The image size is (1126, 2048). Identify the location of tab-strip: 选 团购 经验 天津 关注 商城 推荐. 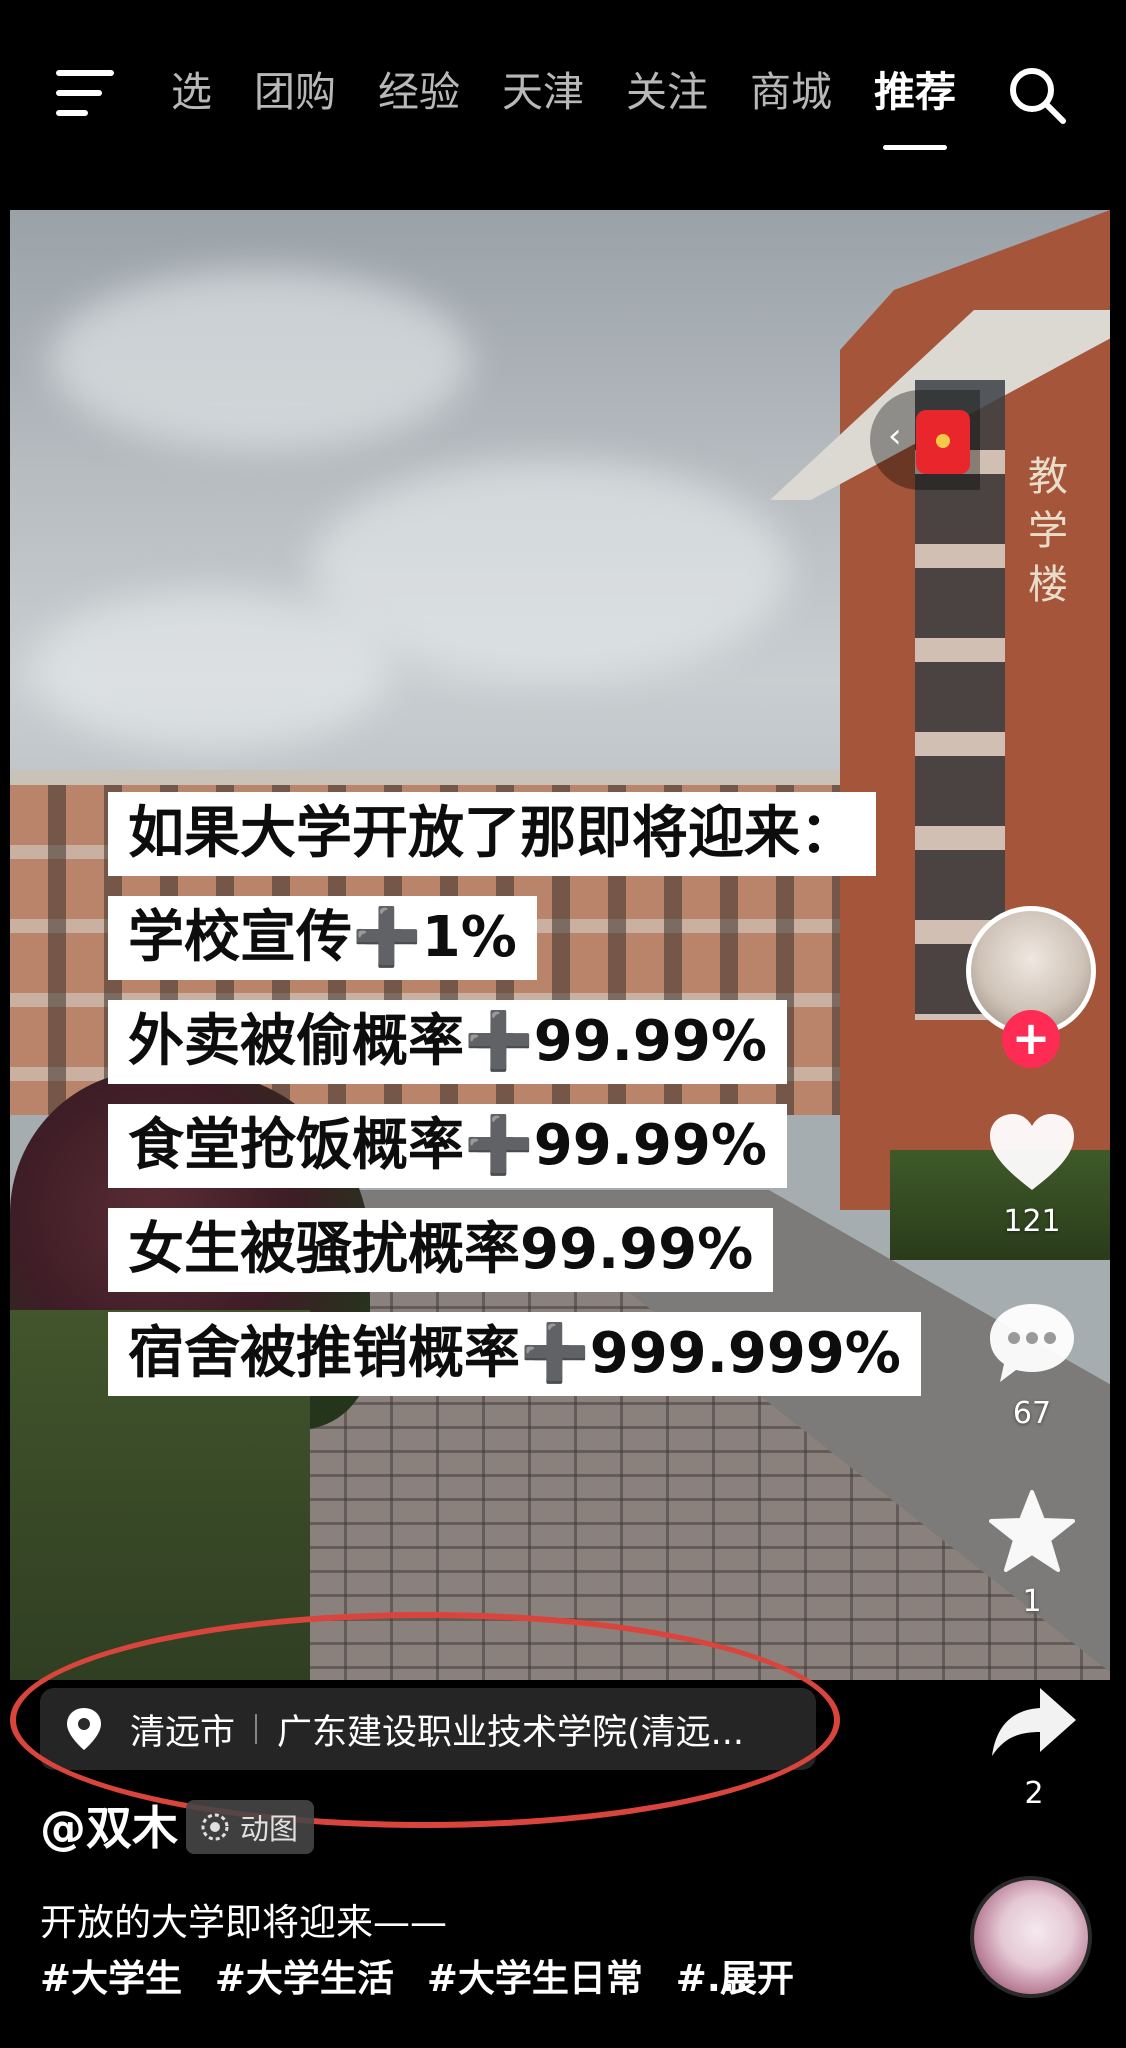
(563, 105).